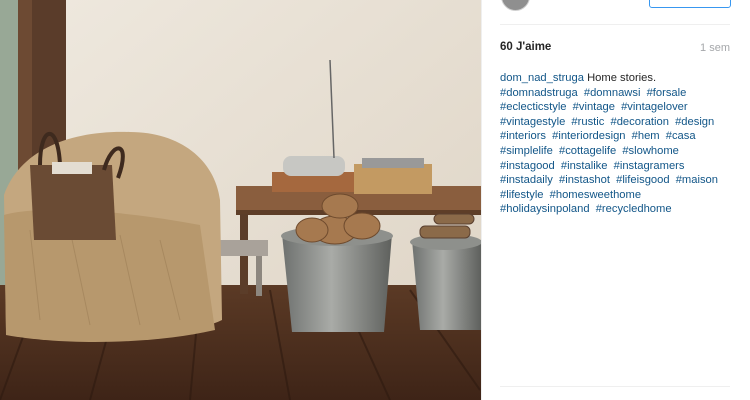  Describe the element at coordinates (667, 93) in the screenshot. I see `hashtag-link: #forsale` at that location.